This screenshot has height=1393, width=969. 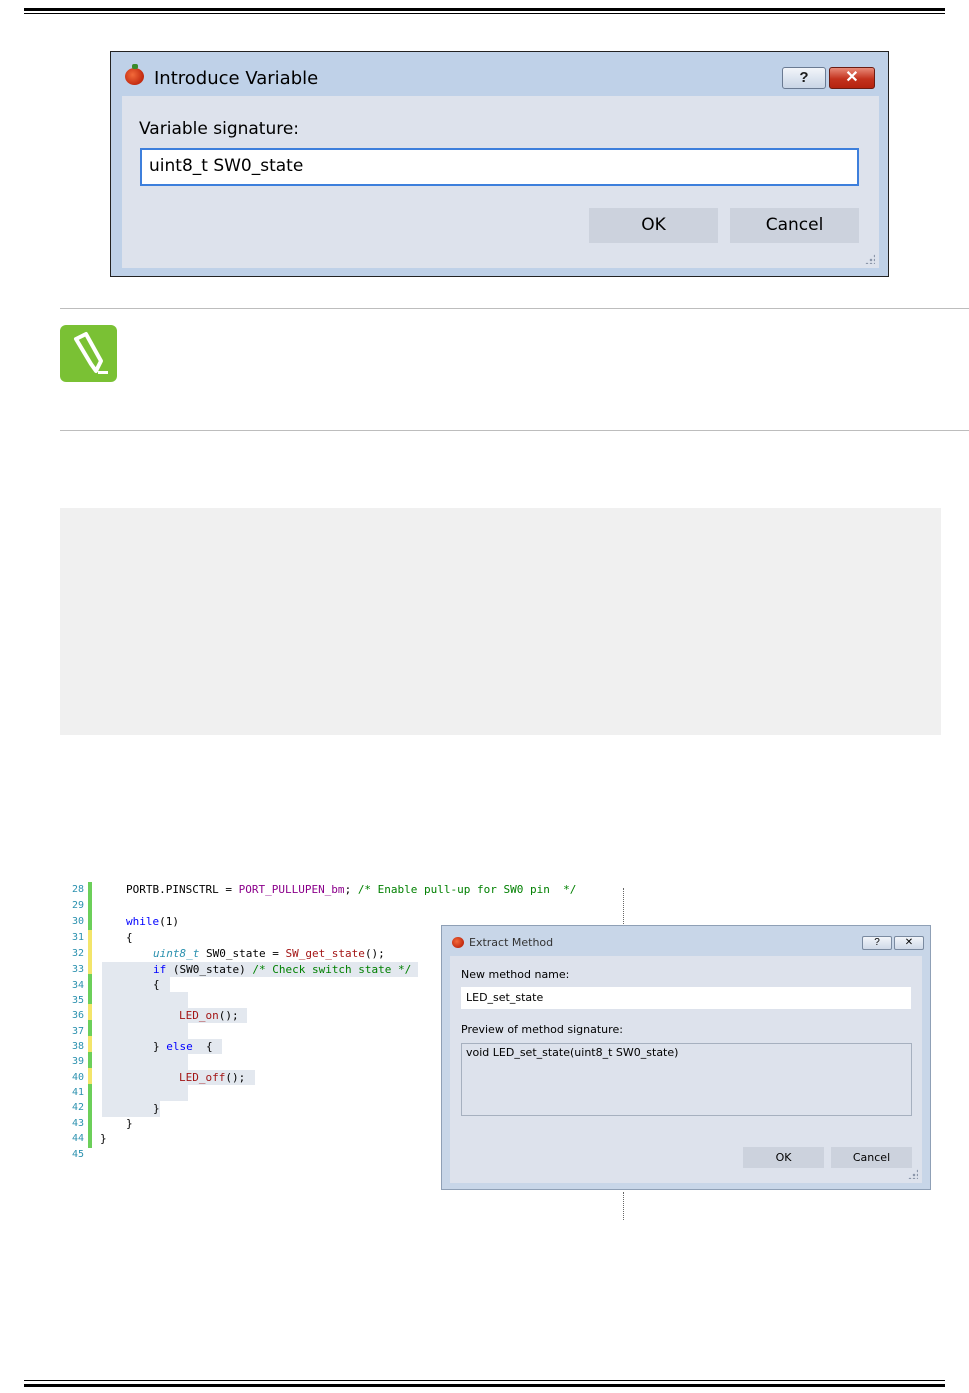 I want to click on header-rule-thin, so click(x=484, y=13).